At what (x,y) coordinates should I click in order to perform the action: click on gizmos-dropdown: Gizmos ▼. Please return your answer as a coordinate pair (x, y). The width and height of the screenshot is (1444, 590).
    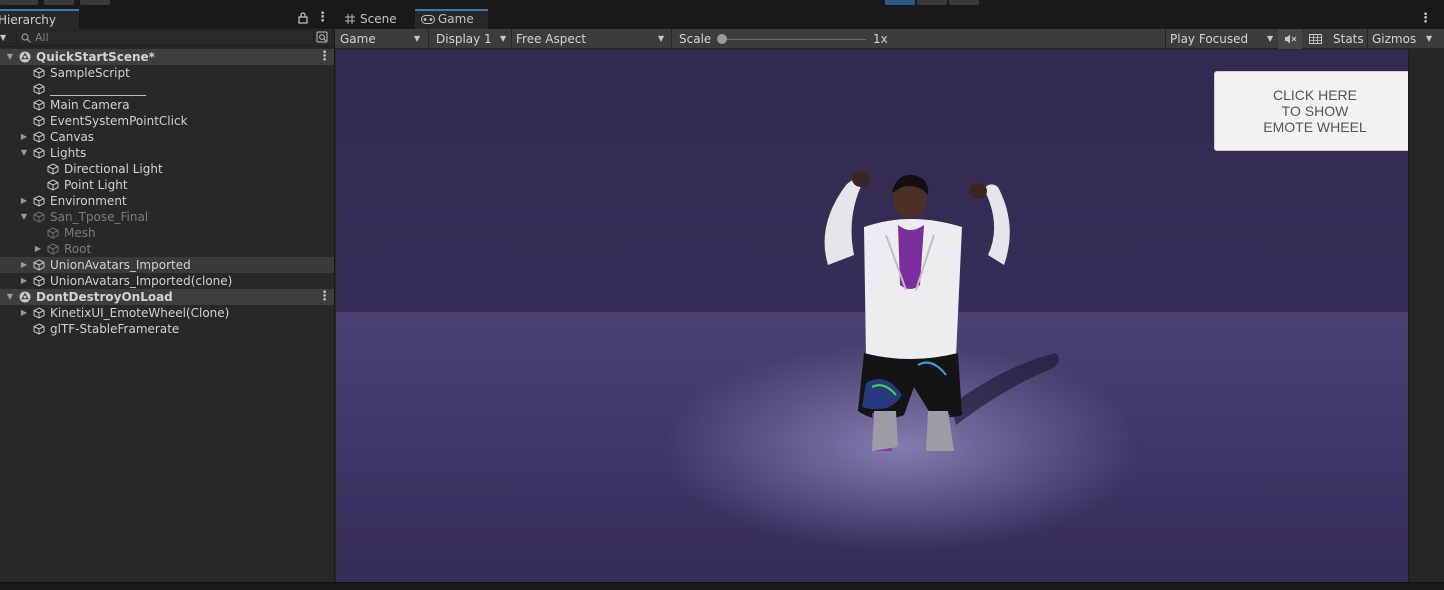
    Looking at the image, I should click on (1406, 39).